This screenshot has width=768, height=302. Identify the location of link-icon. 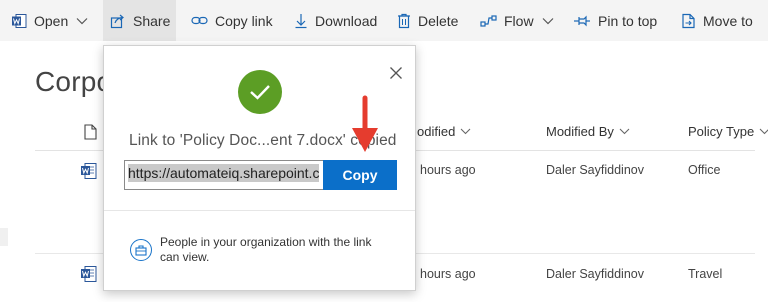
(199, 20).